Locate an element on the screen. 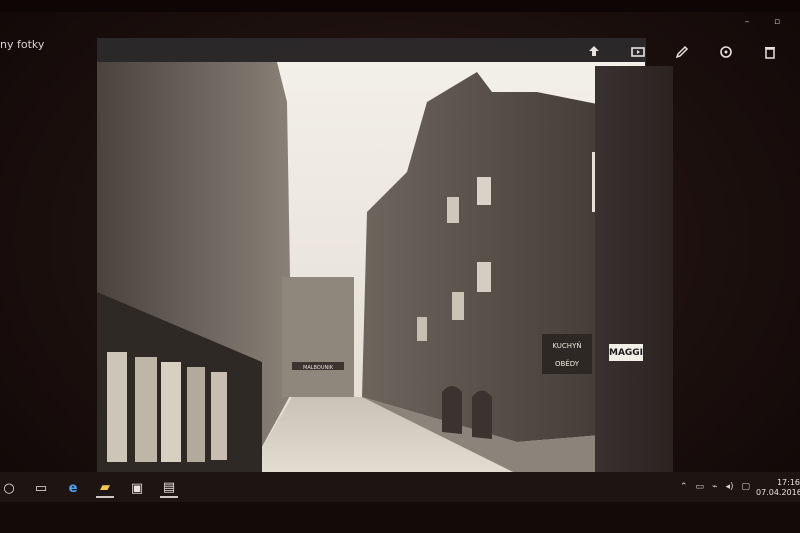  maggi-sign: MAGGI is located at coordinates (626, 352).